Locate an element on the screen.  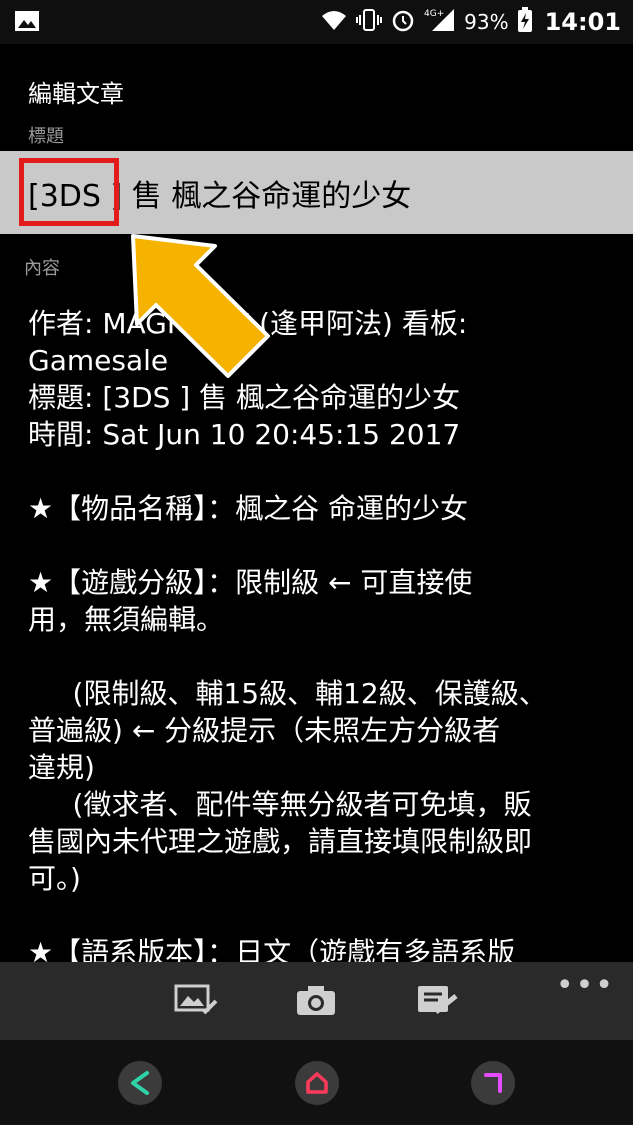
battery-charging-icon is located at coordinates (525, 22).